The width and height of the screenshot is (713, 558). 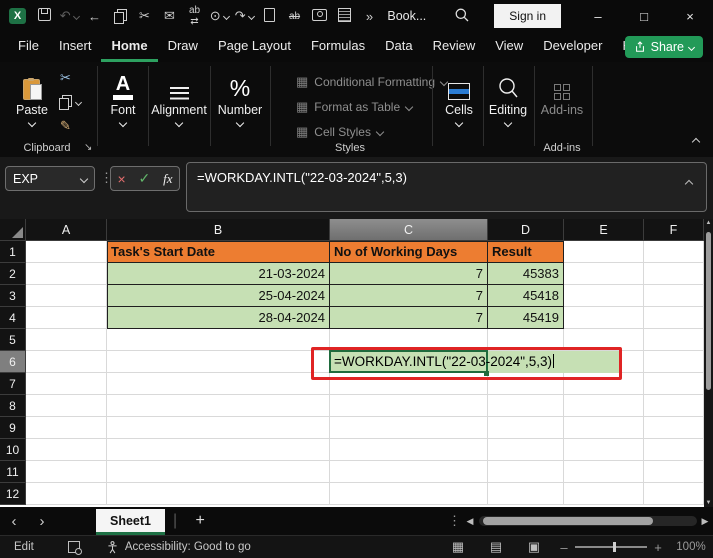 I want to click on column-header-c: C, so click(x=409, y=230).